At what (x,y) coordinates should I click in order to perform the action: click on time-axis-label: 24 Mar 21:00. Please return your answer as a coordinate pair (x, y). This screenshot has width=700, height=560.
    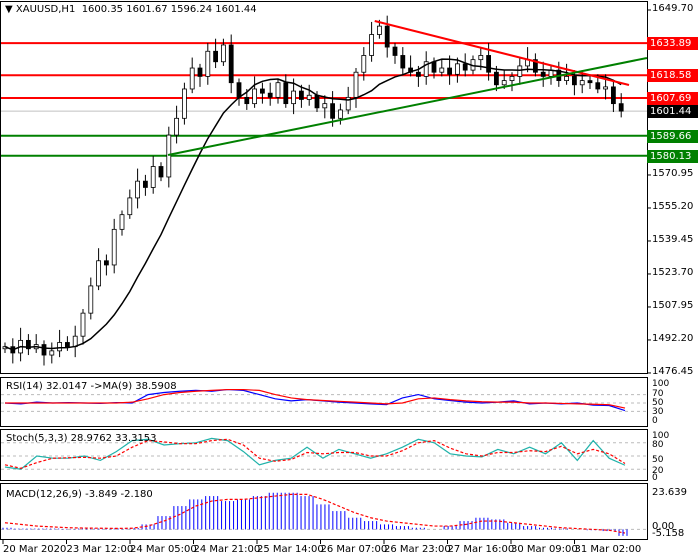
    Looking at the image, I should click on (227, 549).